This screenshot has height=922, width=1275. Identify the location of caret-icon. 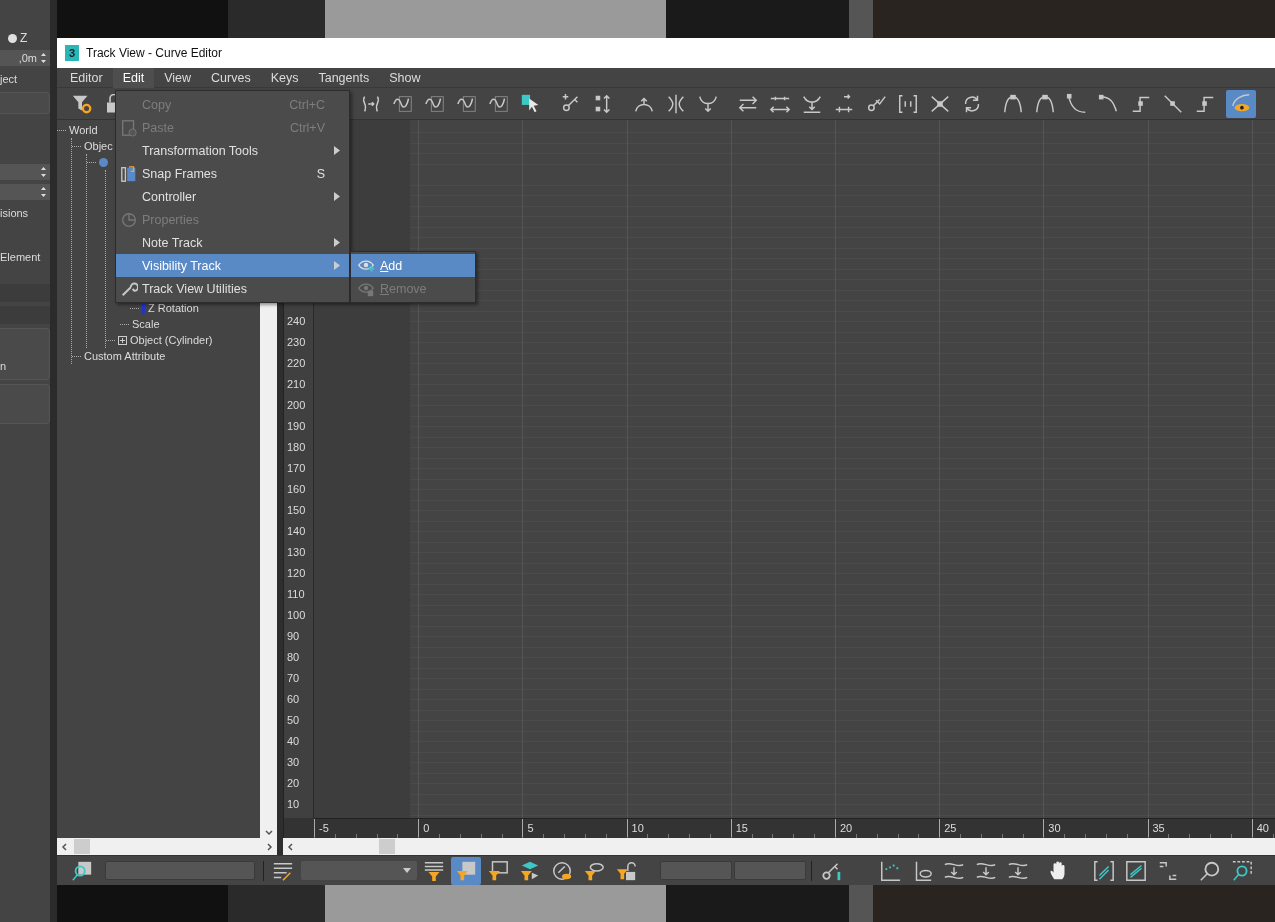
(407, 870).